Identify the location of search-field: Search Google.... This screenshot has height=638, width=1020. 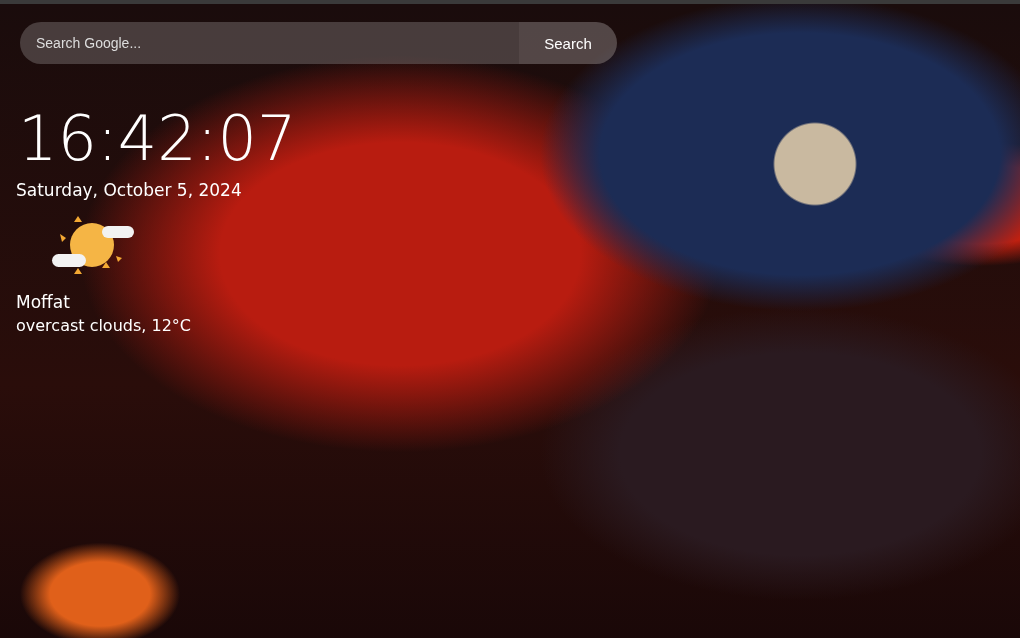
(269, 43).